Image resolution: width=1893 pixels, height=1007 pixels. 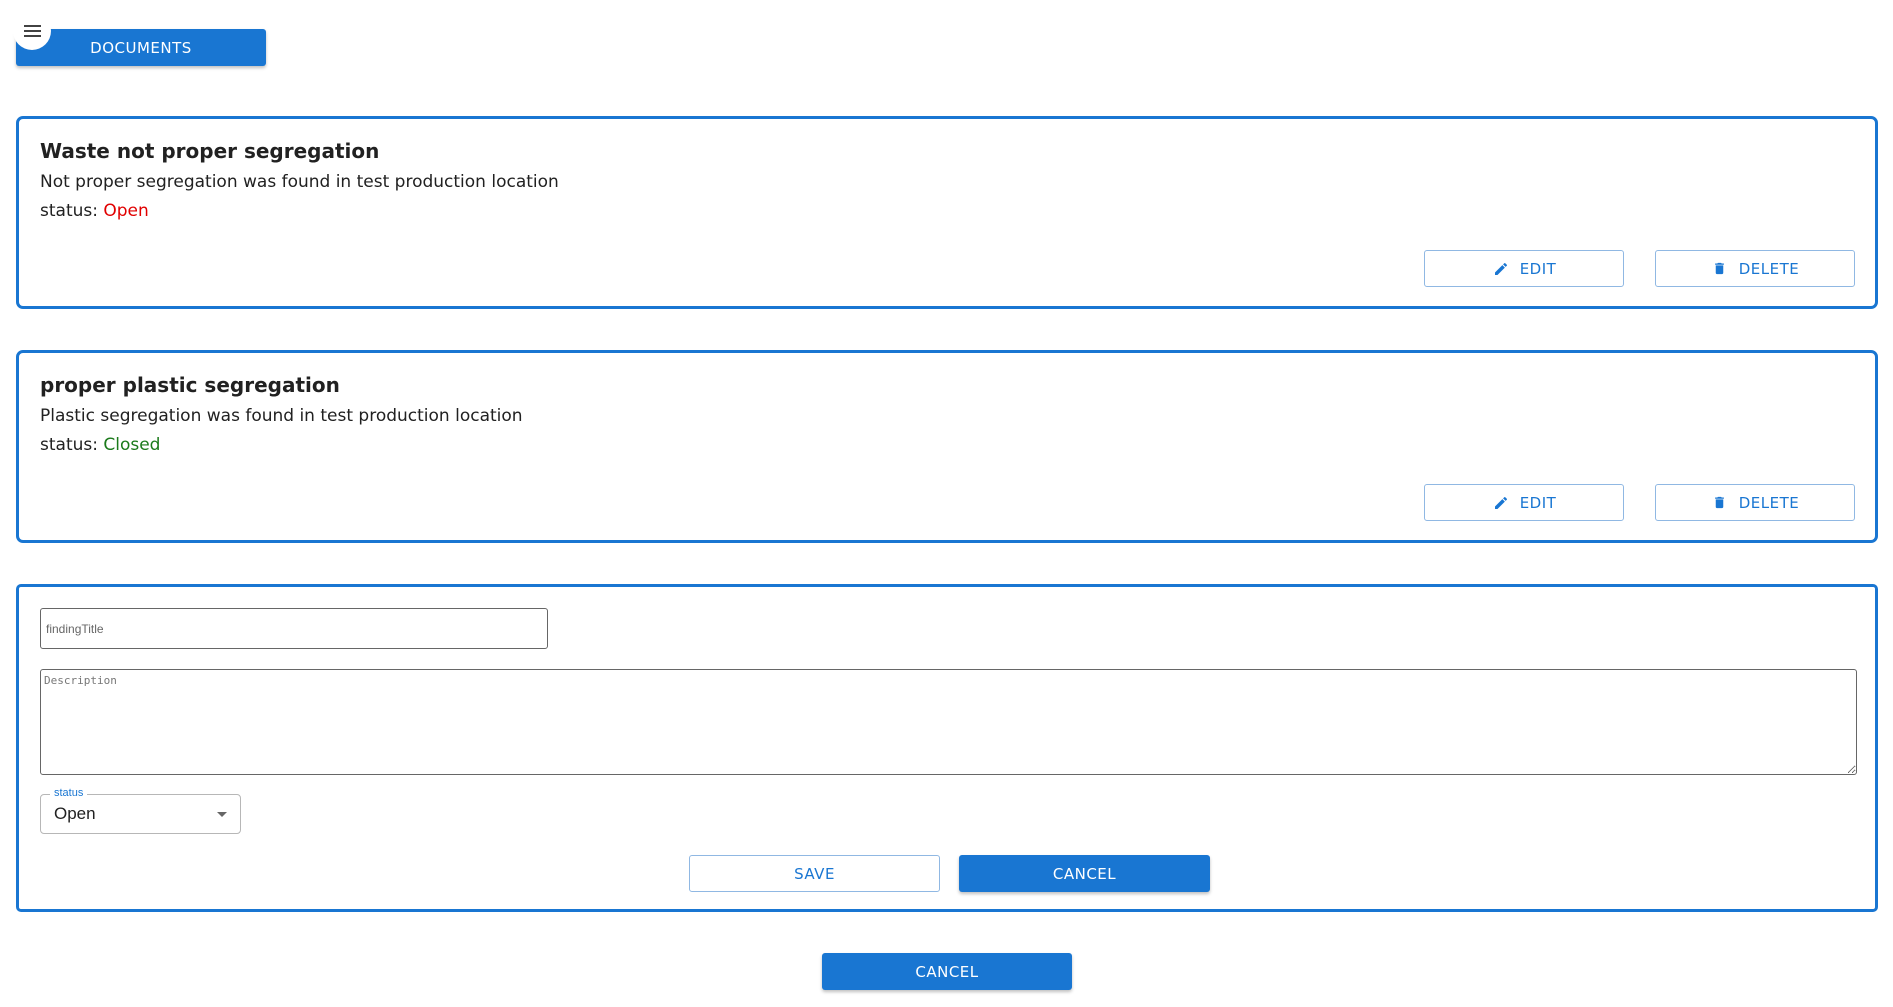 I want to click on form-cancel-button-label: CANCEL, so click(x=1084, y=873).